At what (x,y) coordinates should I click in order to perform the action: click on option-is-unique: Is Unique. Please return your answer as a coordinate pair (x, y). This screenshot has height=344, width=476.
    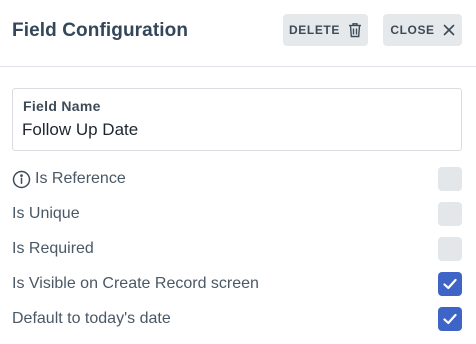
    Looking at the image, I should click on (237, 214).